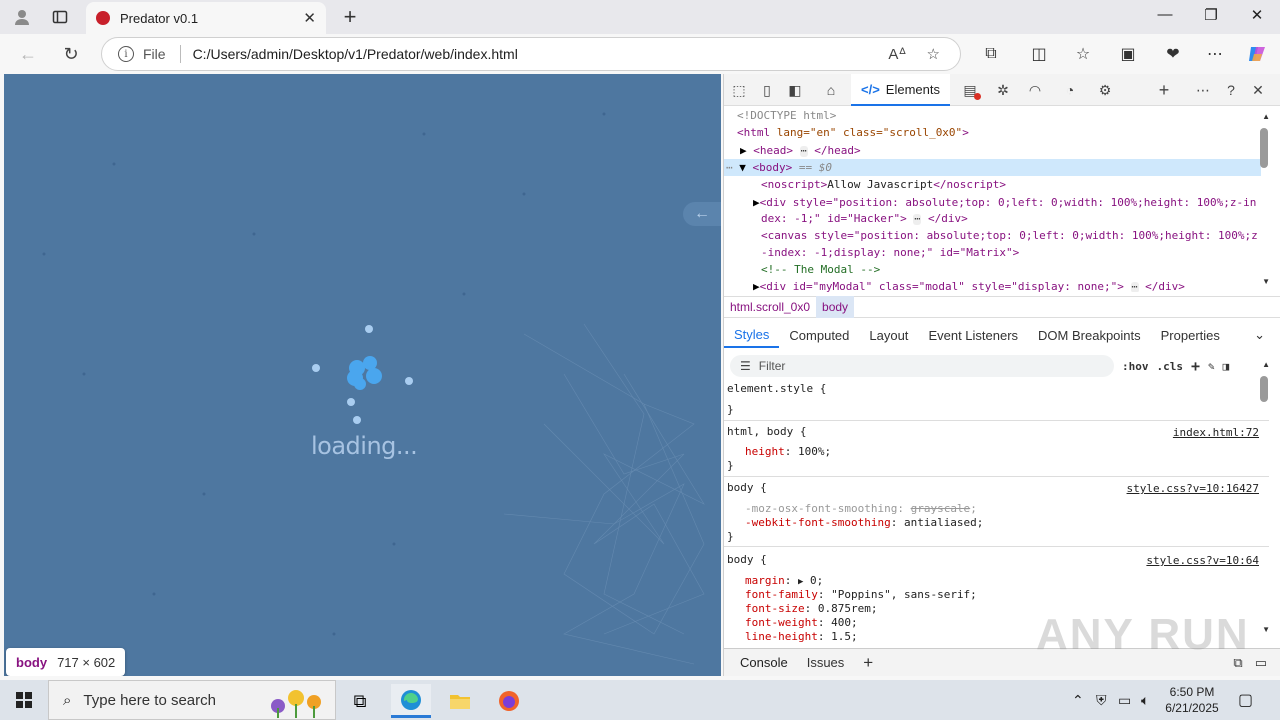 The width and height of the screenshot is (1280, 720). Describe the element at coordinates (730, 409) in the screenshot. I see `rule-close: }` at that location.